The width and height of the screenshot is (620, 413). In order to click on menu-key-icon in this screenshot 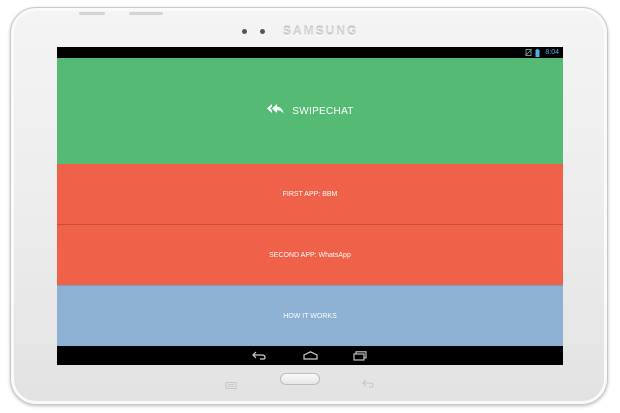, I will do `click(231, 382)`.